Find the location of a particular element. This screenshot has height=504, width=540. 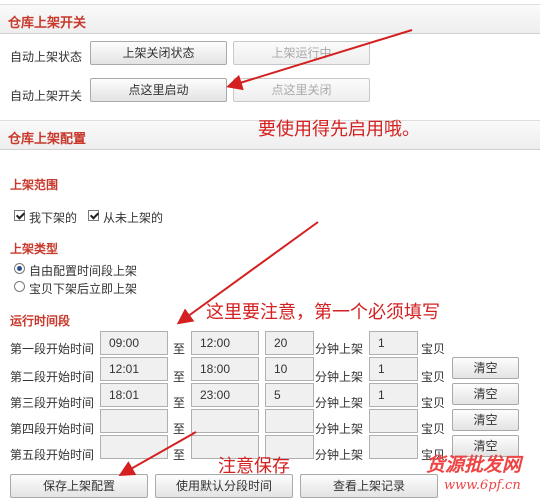

arrow-to-save is located at coordinates (157, 453).